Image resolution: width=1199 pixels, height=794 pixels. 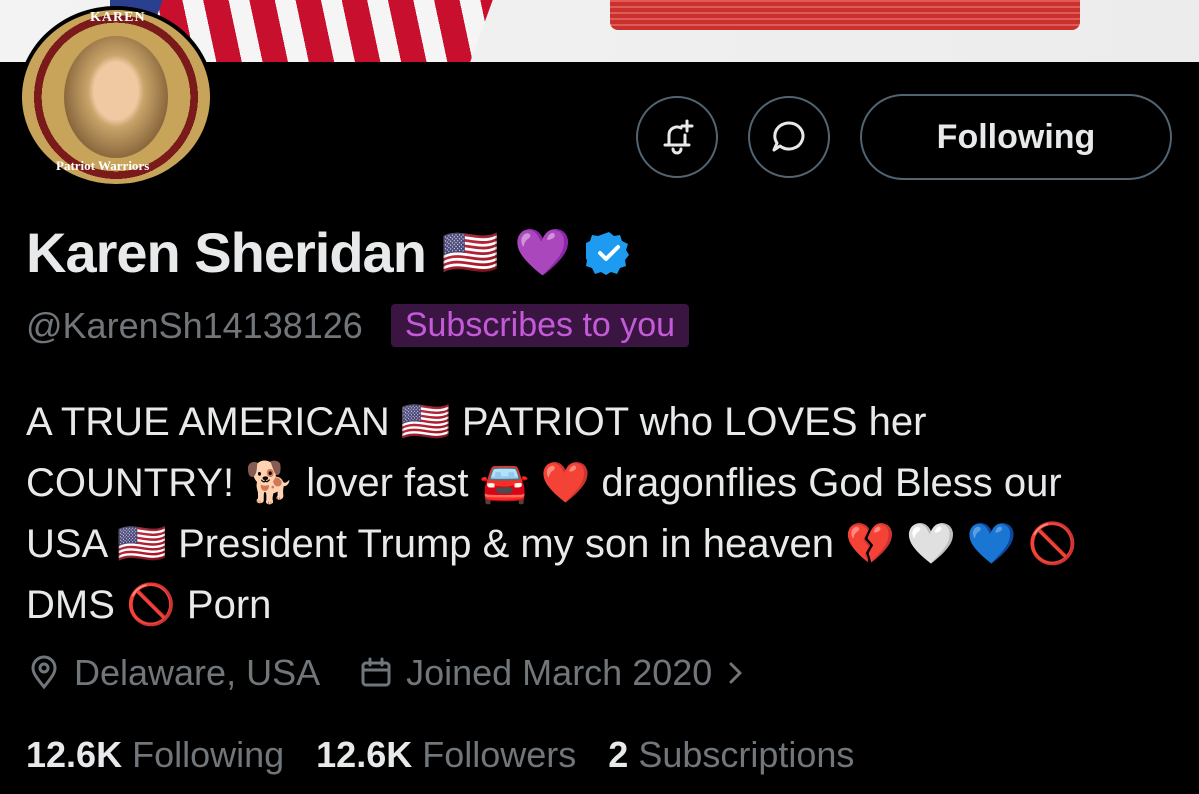 I want to click on location-text: Delaware, USA, so click(x=197, y=672).